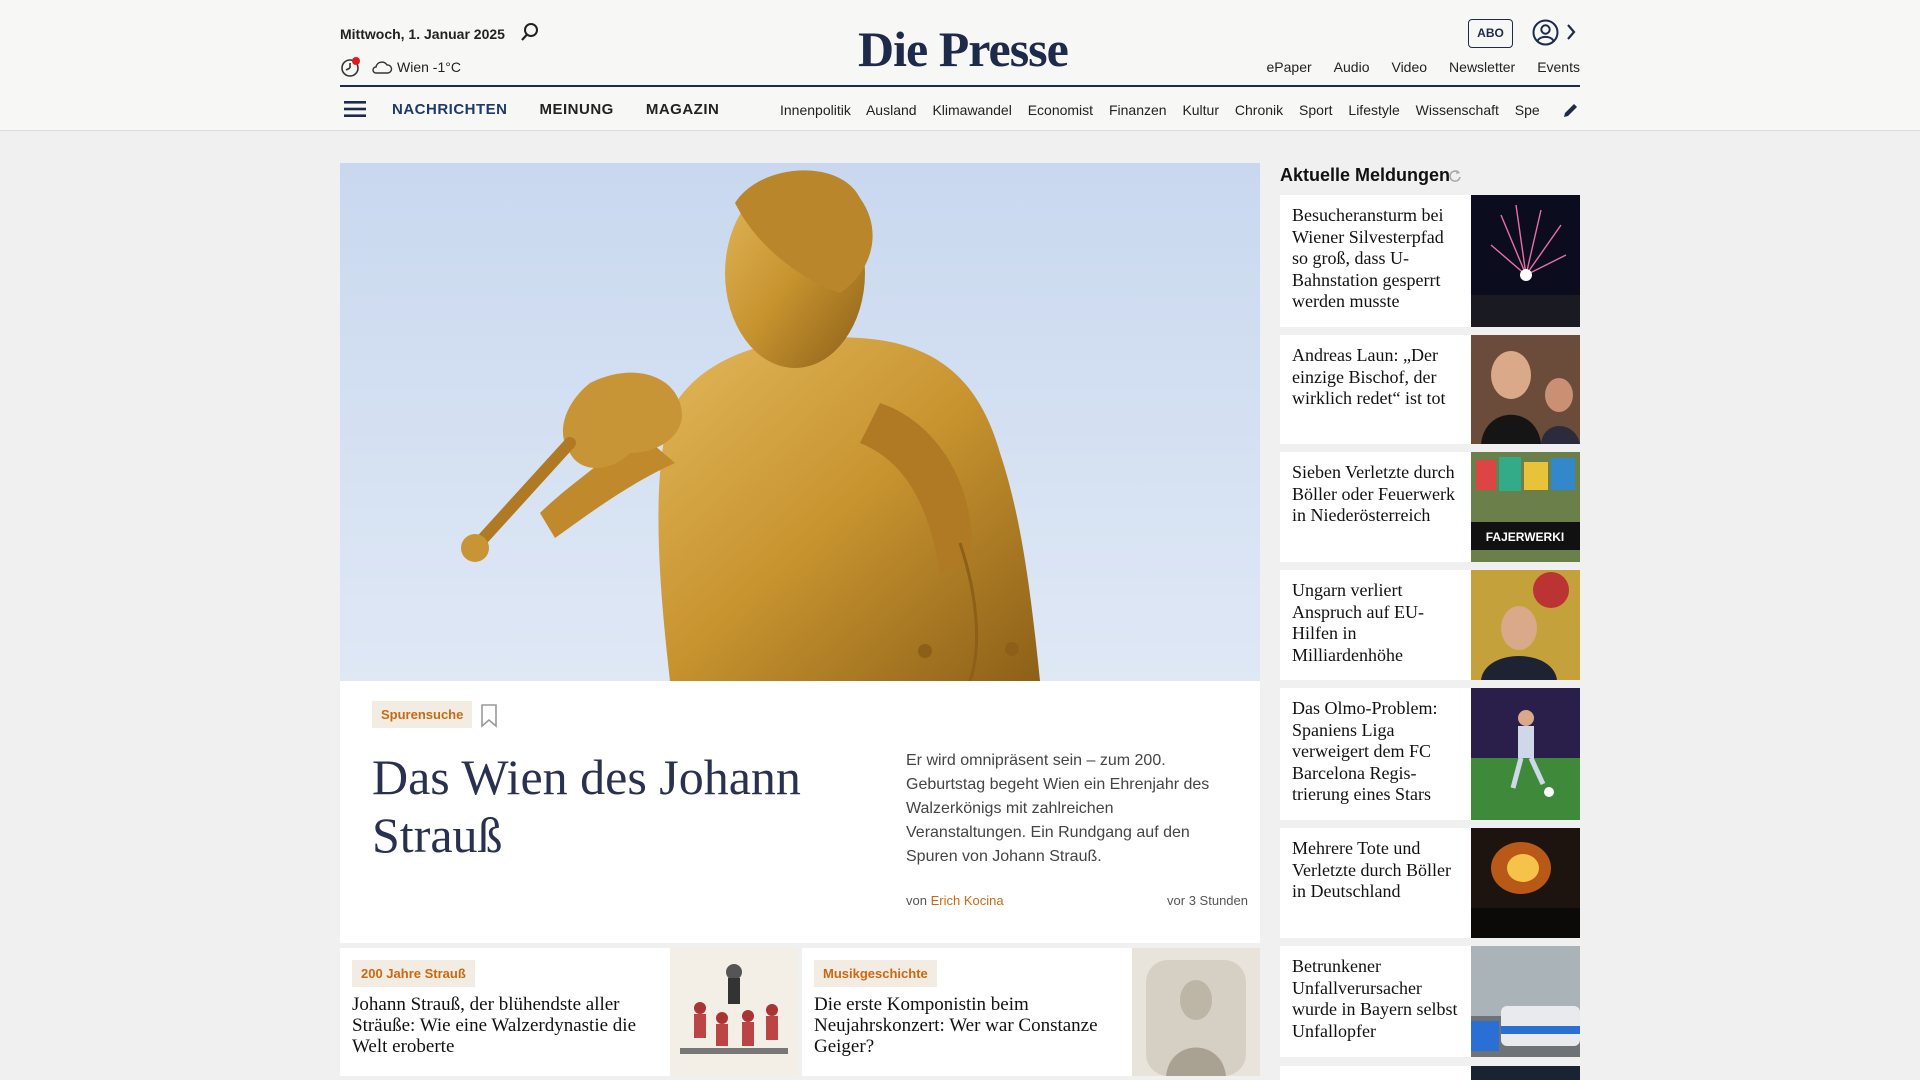  Describe the element at coordinates (1571, 110) in the screenshot. I see `pencil-icon` at that location.